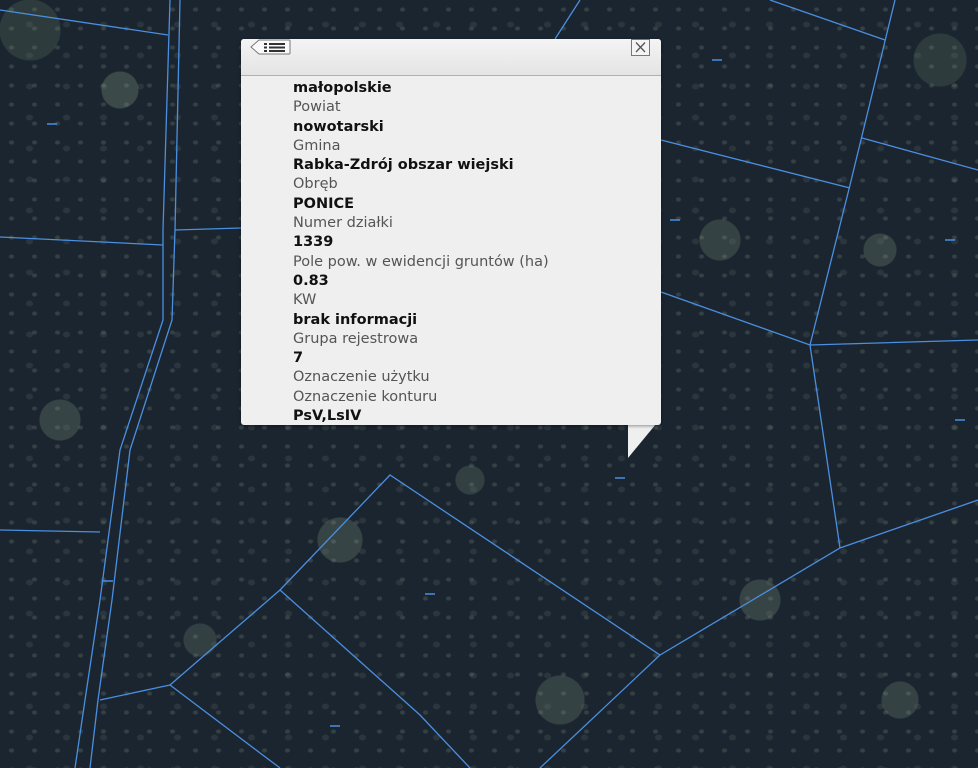 Image resolution: width=978 pixels, height=768 pixels. I want to click on grupa-rejestrowa-label: Grupa rejestrowa, so click(356, 338).